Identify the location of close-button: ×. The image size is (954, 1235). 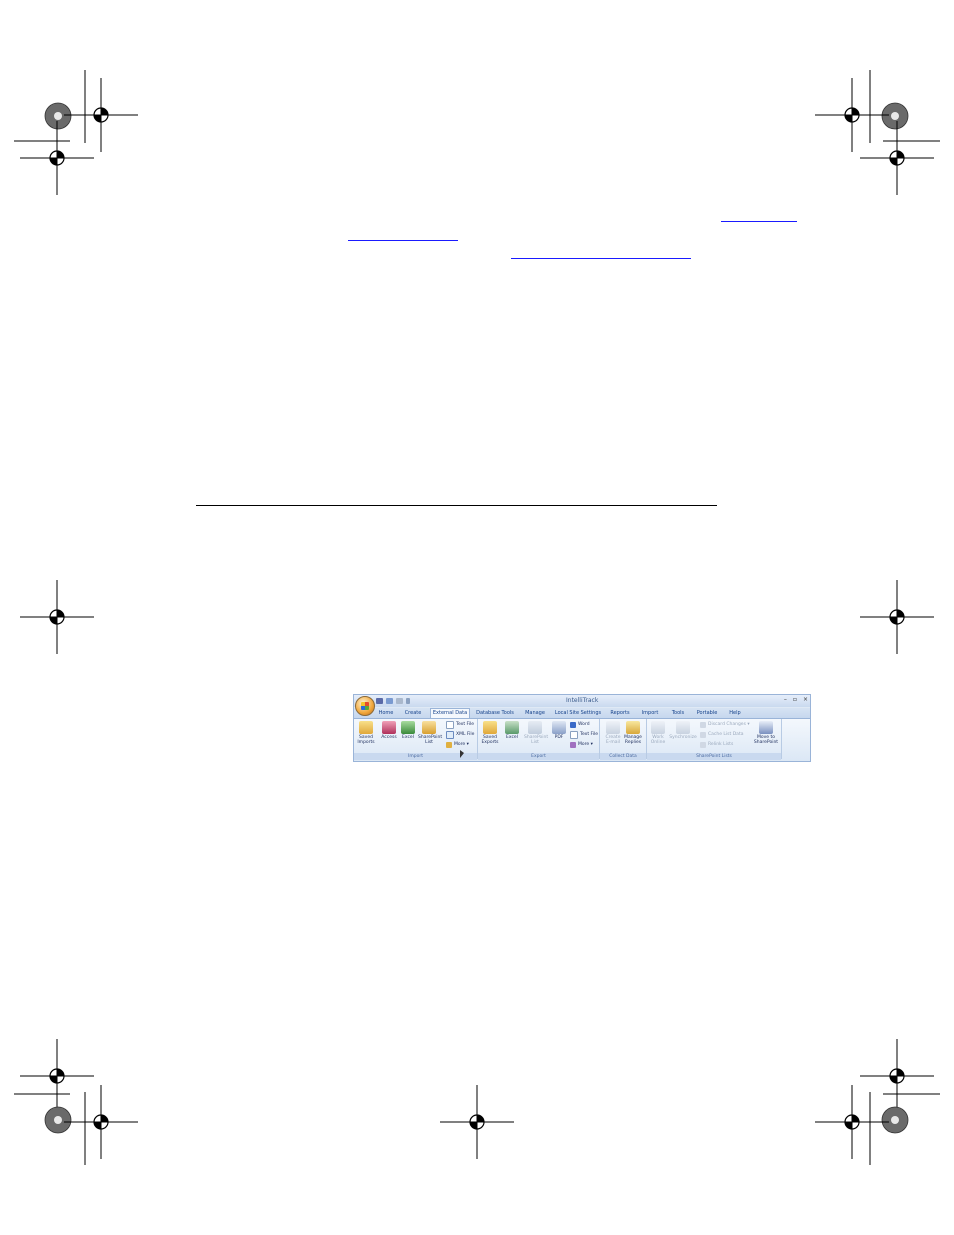
(805, 699).